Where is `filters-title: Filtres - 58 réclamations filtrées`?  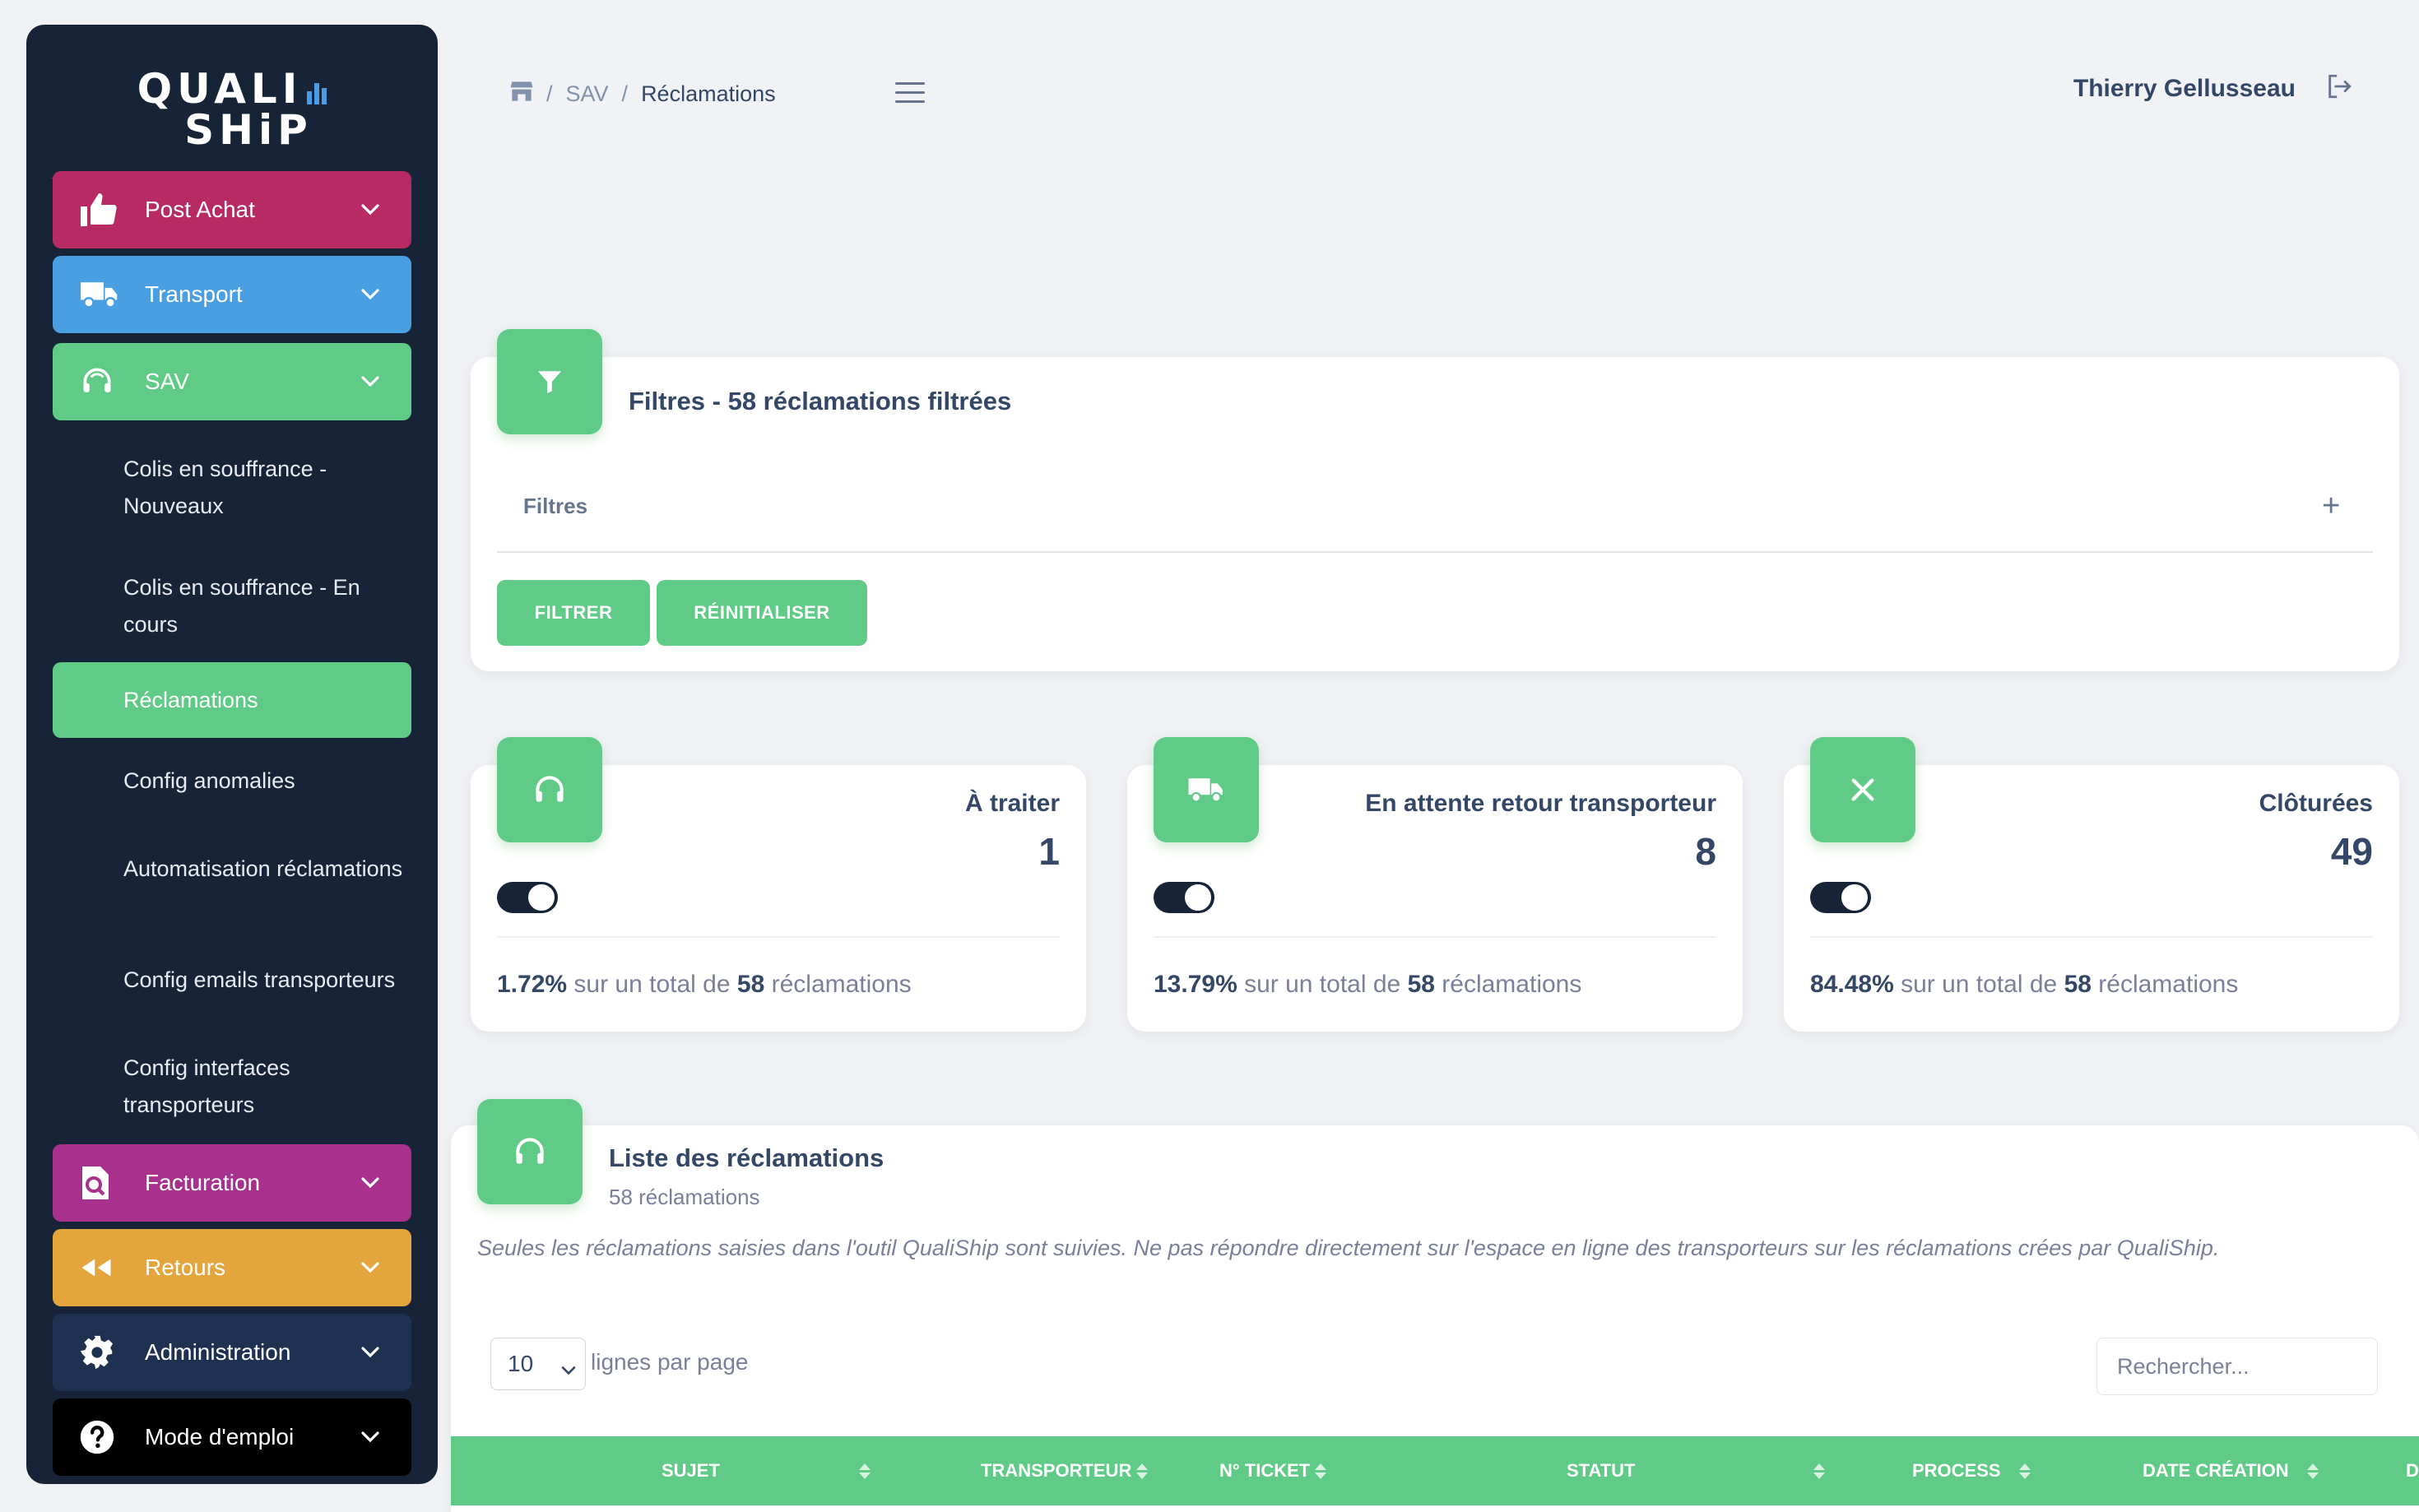 filters-title: Filtres - 58 réclamations filtrées is located at coordinates (820, 401).